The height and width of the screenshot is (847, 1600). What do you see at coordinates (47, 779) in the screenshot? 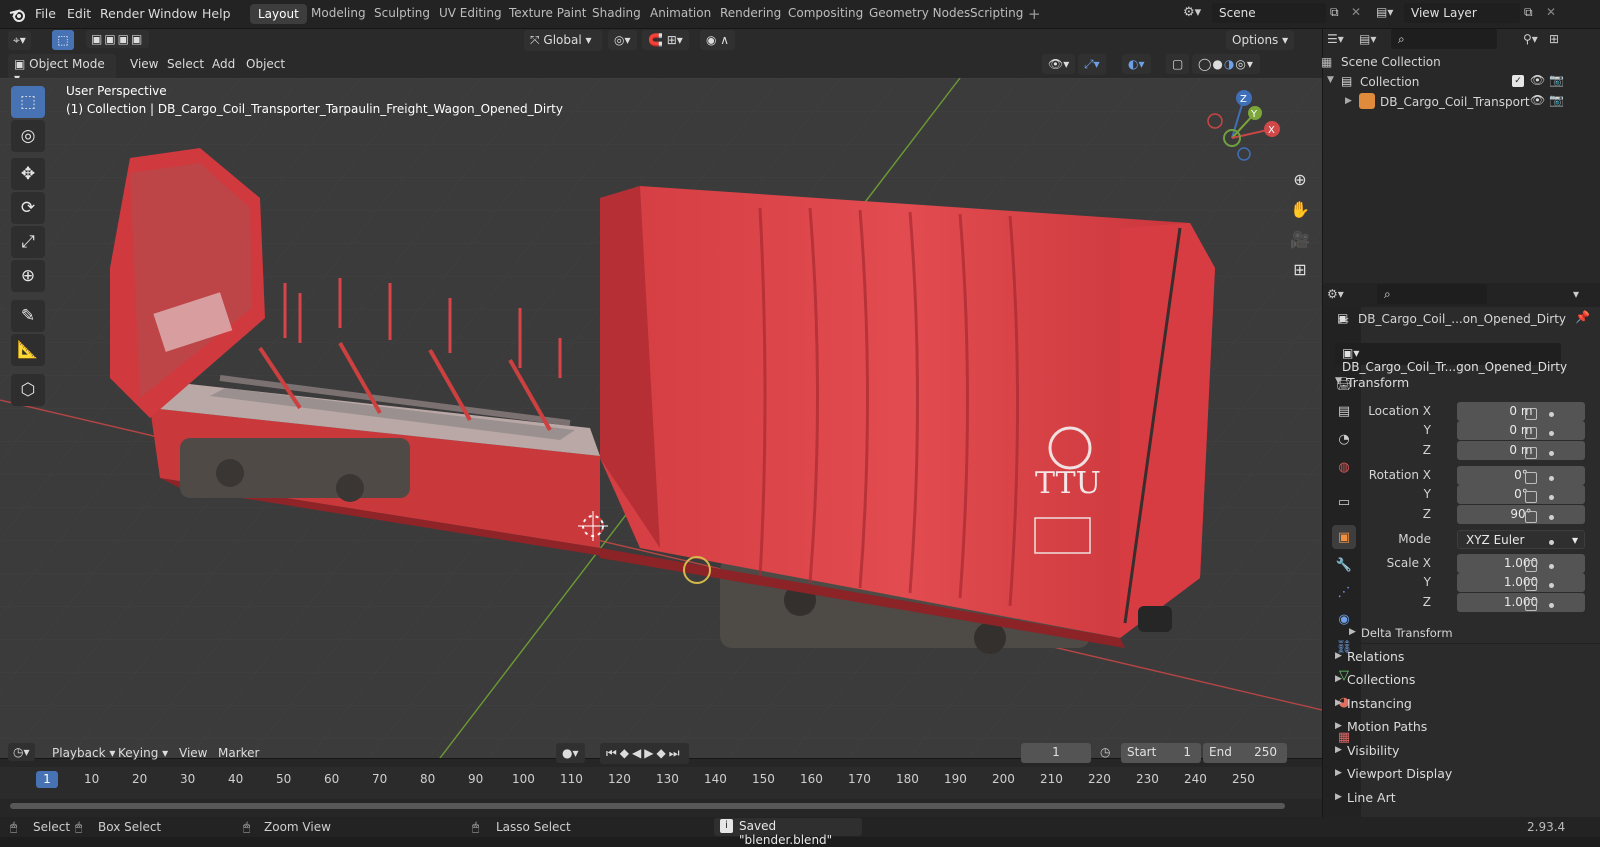
I see `playhead: 1` at bounding box center [47, 779].